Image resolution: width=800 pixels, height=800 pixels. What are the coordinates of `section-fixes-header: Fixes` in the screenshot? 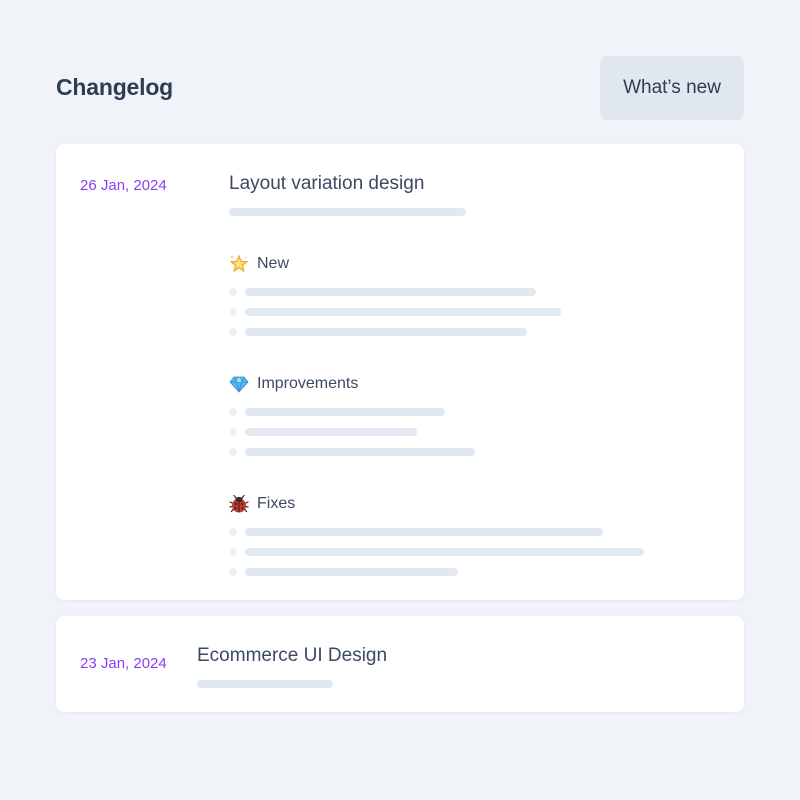 It's located at (262, 504).